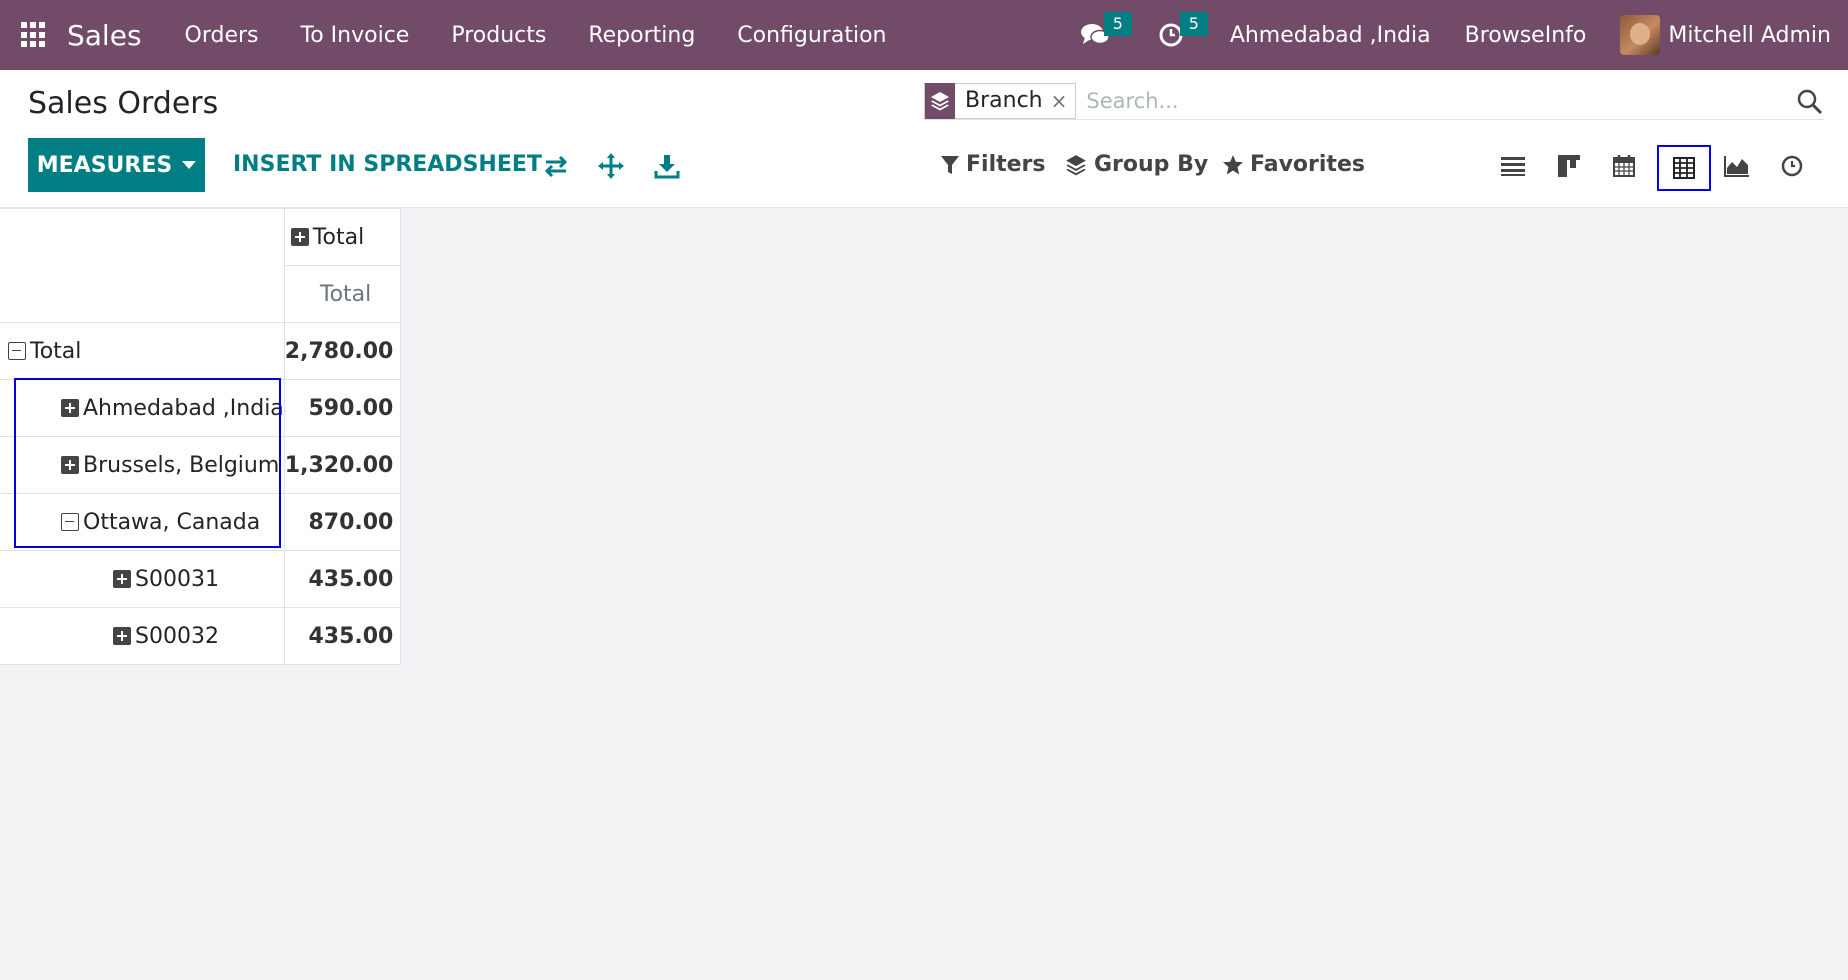  Describe the element at coordinates (342, 408) in the screenshot. I see `pivot-cell: 590.00` at that location.